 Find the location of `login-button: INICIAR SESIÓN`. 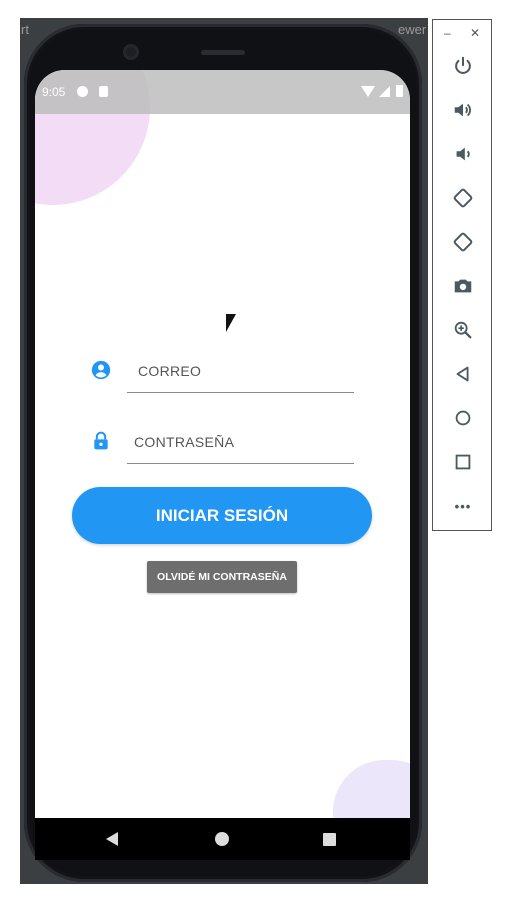

login-button: INICIAR SESIÓN is located at coordinates (222, 515).